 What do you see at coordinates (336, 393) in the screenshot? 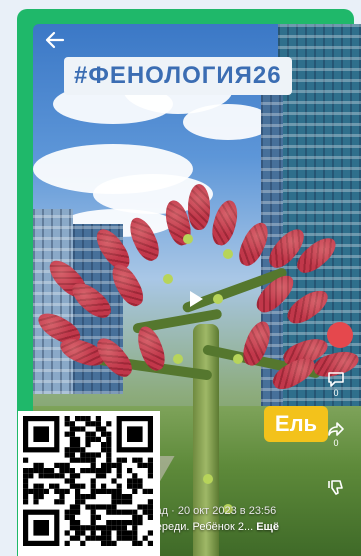
I see `comments-count: 0` at bounding box center [336, 393].